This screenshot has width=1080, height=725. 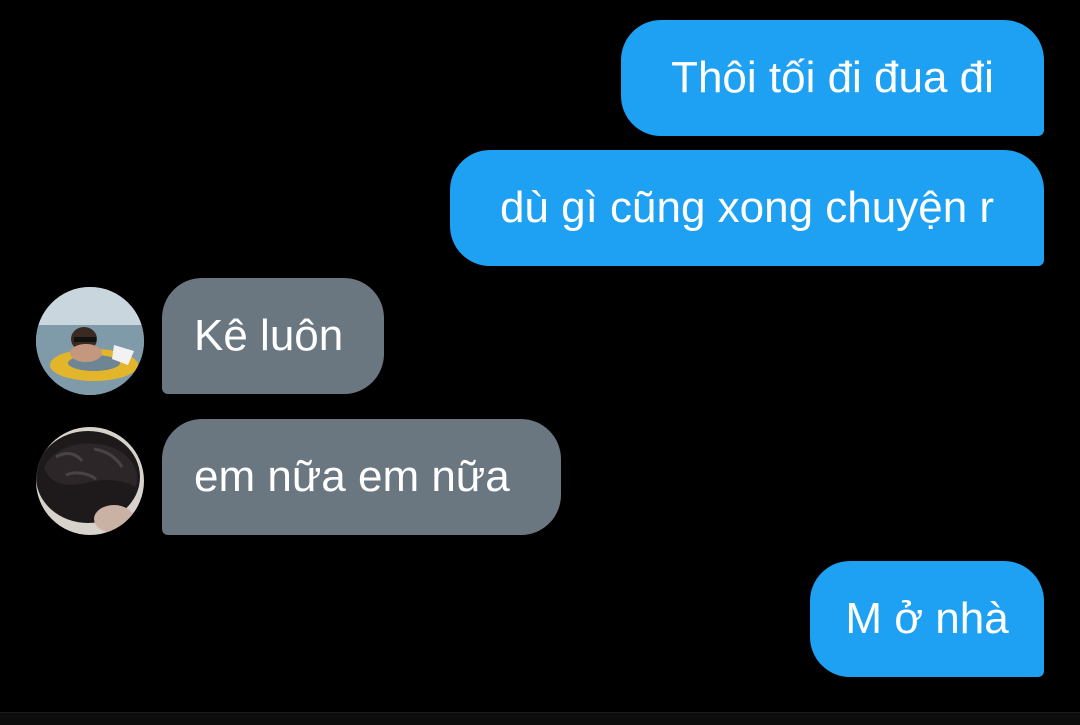 I want to click on message-text: dù gì cũng xong chuyện r, so click(x=747, y=207).